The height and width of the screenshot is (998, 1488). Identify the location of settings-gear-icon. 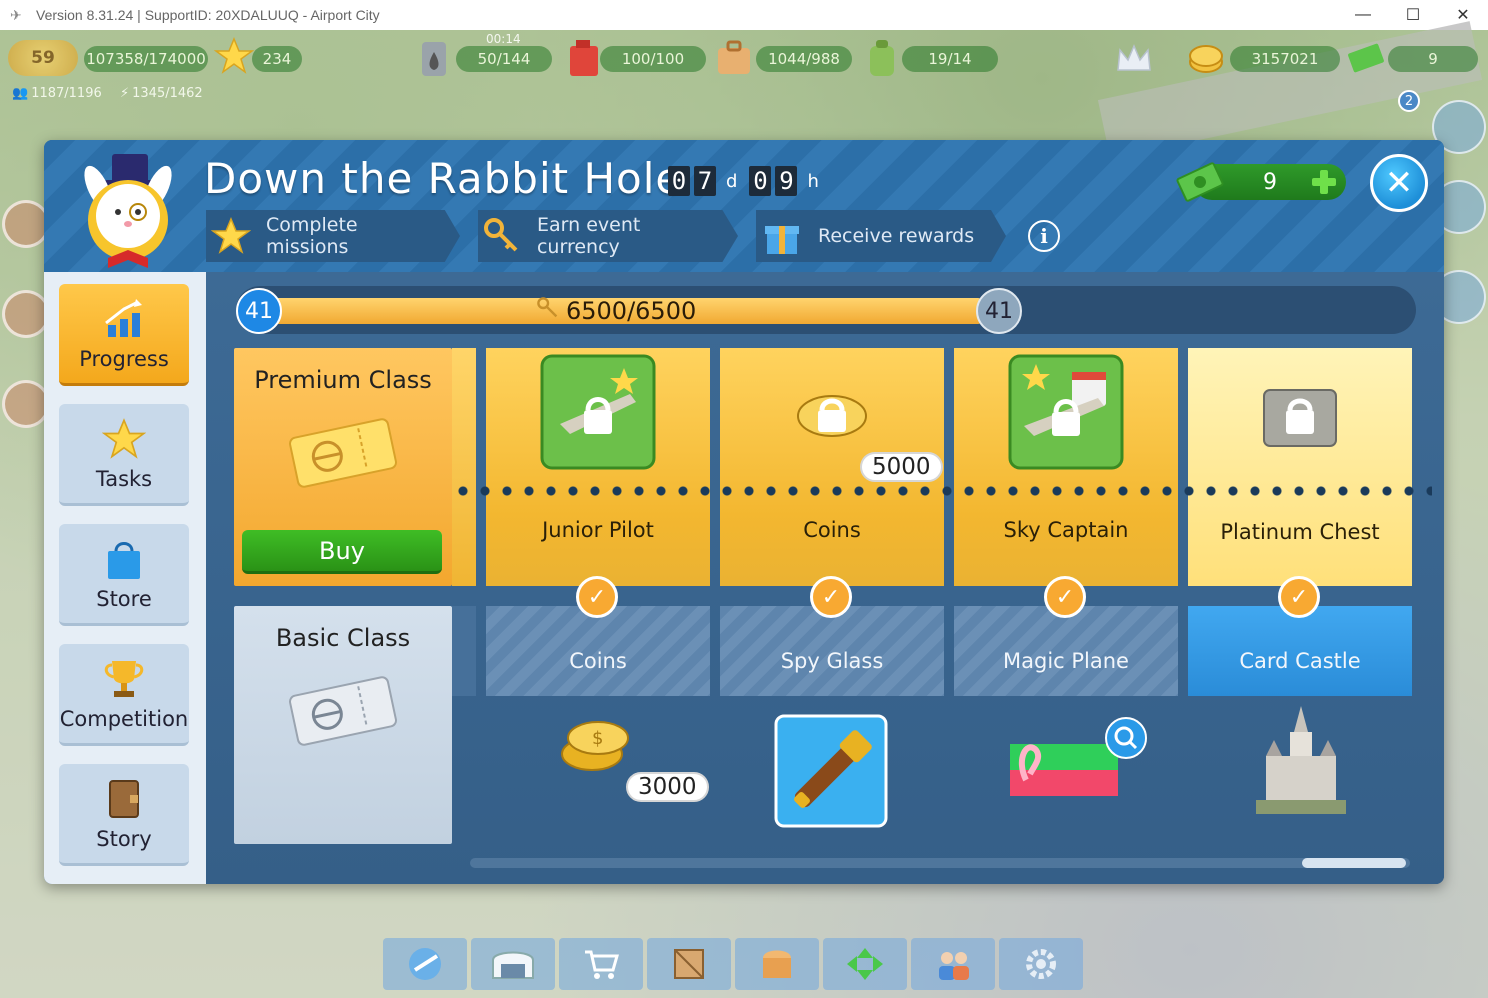
(1041, 964).